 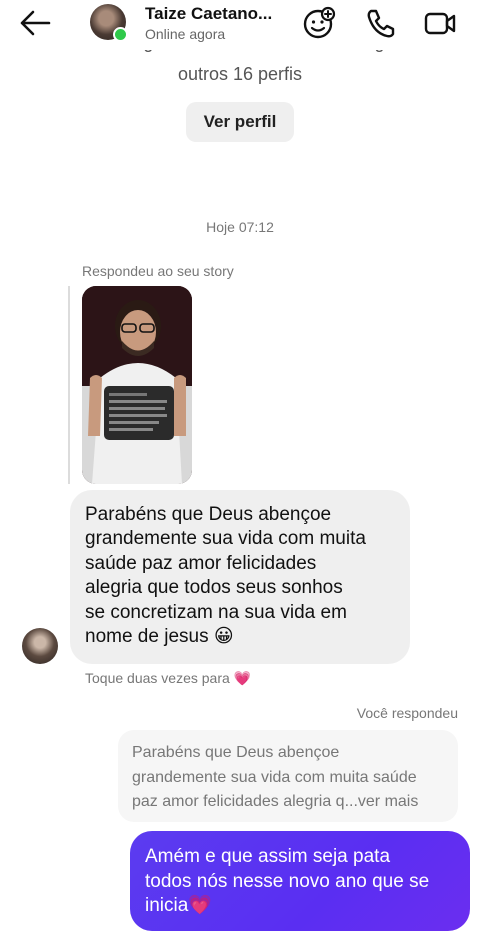 I want to click on contact-avatar, so click(x=109, y=23).